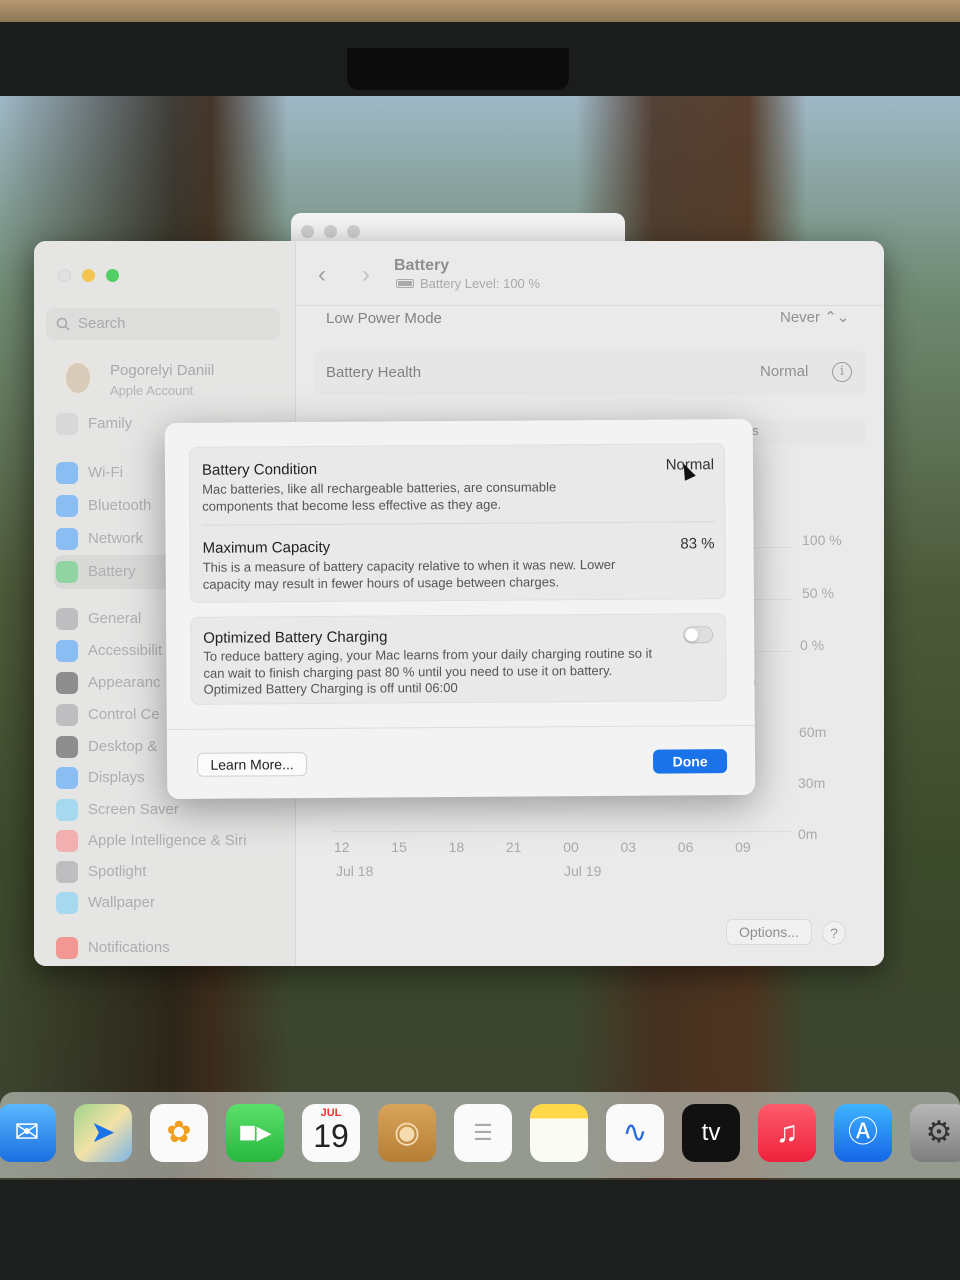  I want to click on photos-icon: ✿, so click(179, 1133).